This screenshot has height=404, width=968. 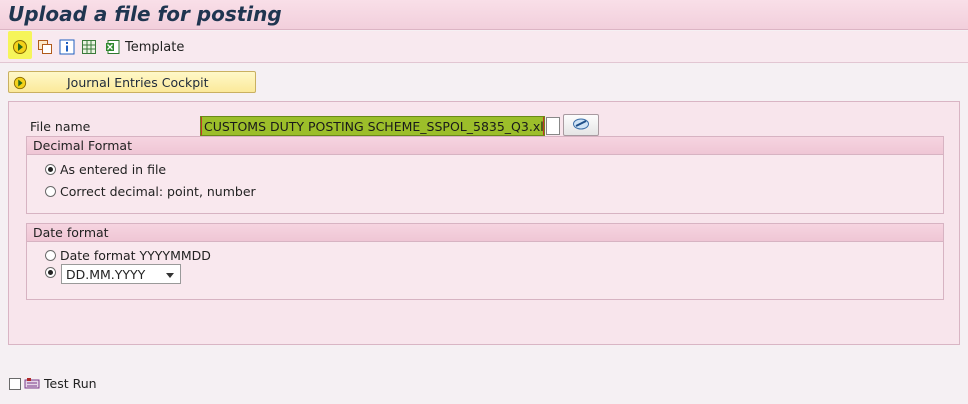 I want to click on date-option-yyyymmdd: Date format YYYYMMDD, so click(x=128, y=255).